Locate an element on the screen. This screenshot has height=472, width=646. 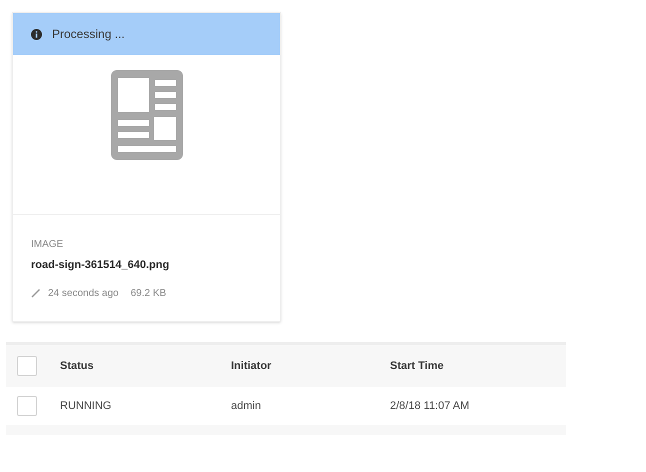
table-cell-text: 2/8/18 11:07 AM is located at coordinates (430, 406).